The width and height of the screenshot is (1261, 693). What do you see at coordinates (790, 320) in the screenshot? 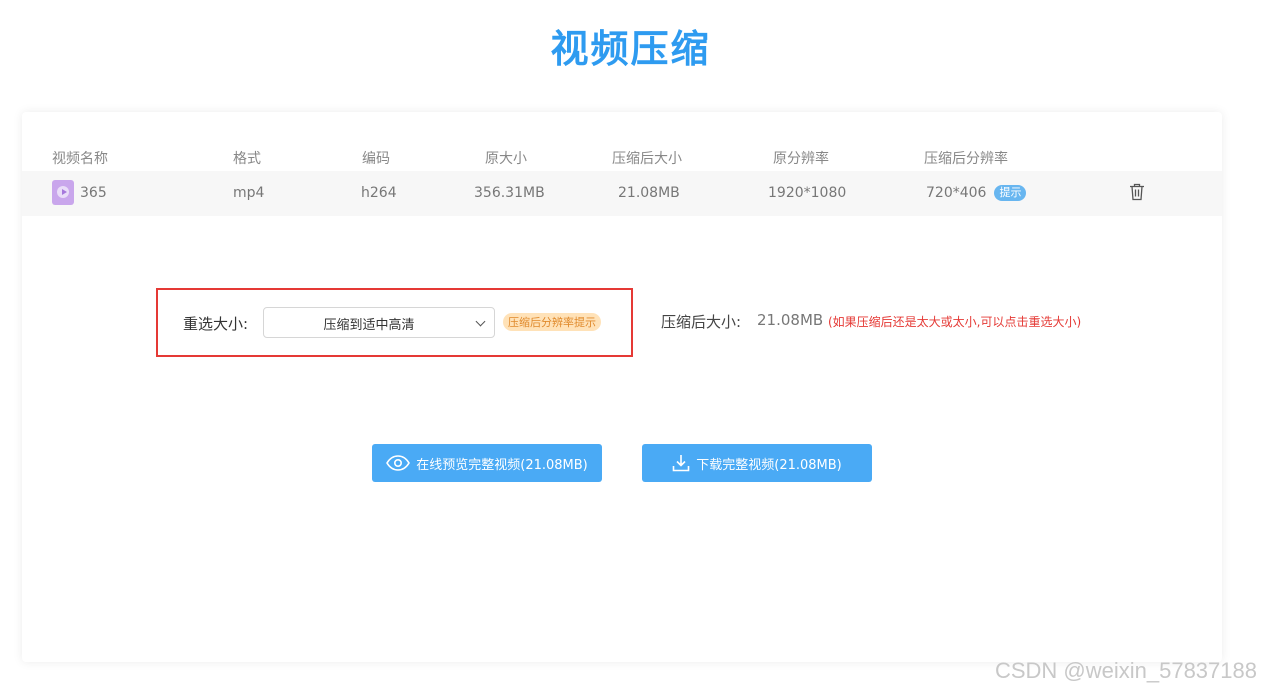
I see `compressed-size-value: 21.08MB` at bounding box center [790, 320].